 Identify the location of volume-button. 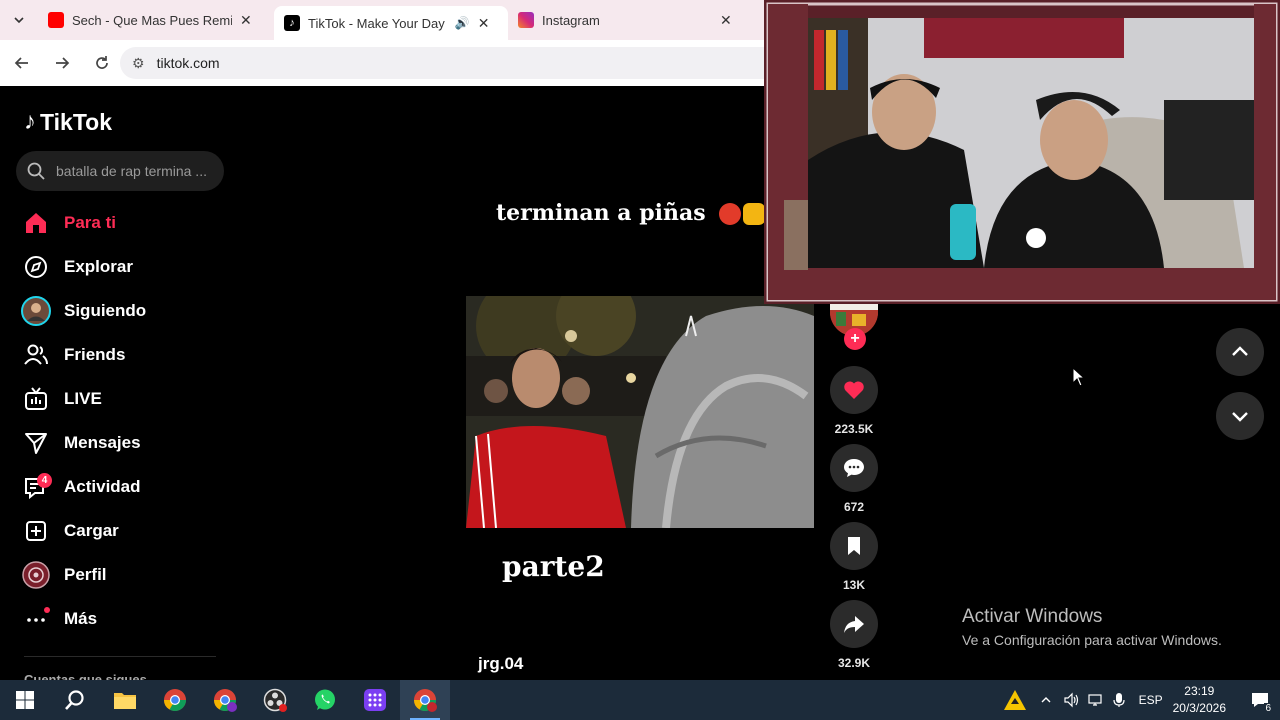
(1071, 700).